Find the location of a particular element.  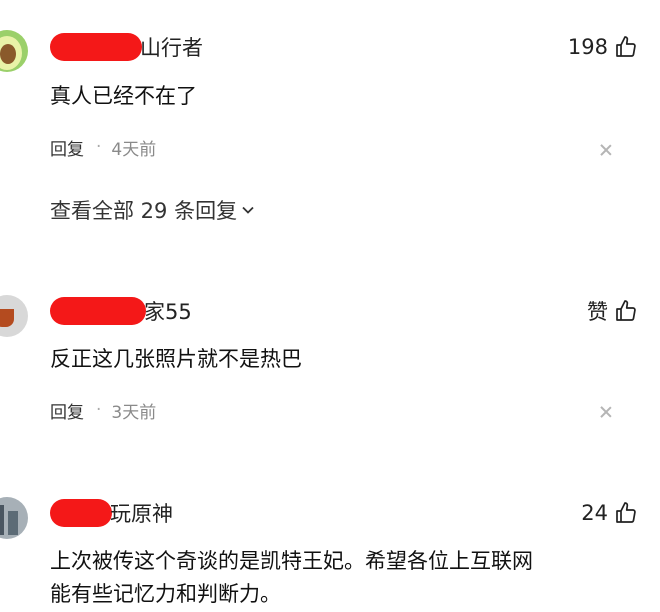

like-button: 198 is located at coordinates (603, 47).